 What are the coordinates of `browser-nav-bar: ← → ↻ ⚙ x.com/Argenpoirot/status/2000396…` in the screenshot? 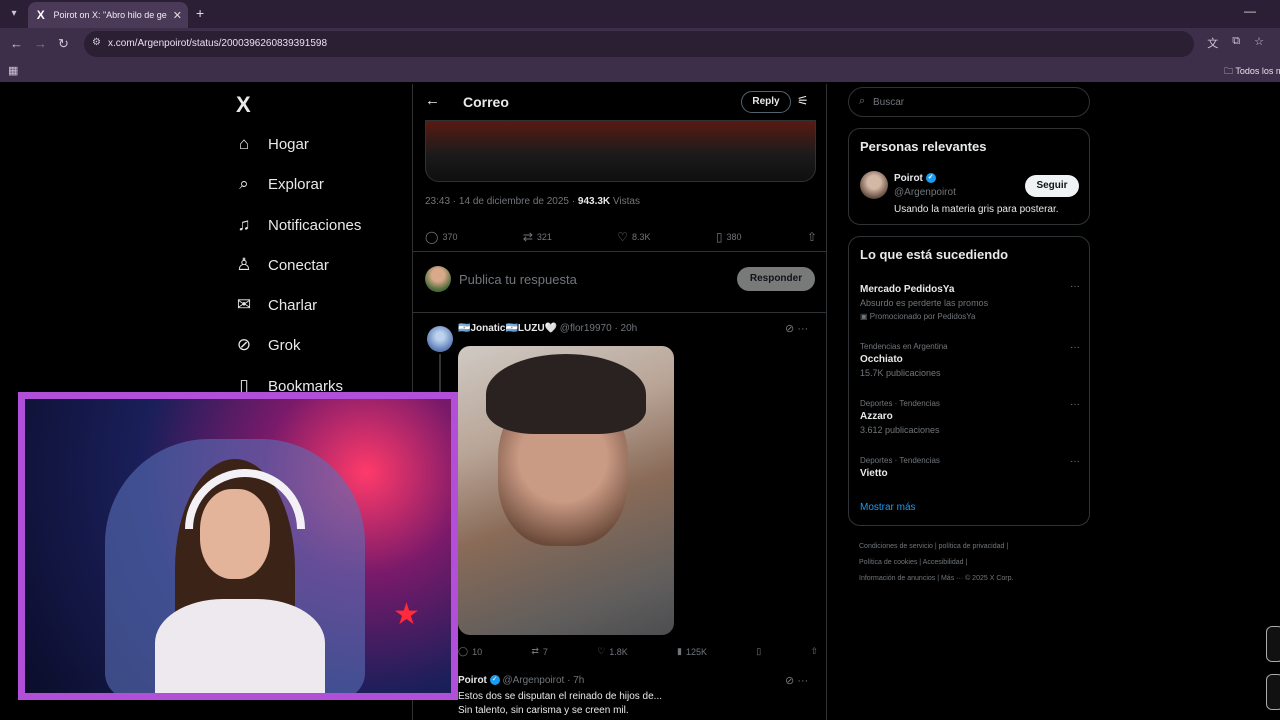 It's located at (640, 44).